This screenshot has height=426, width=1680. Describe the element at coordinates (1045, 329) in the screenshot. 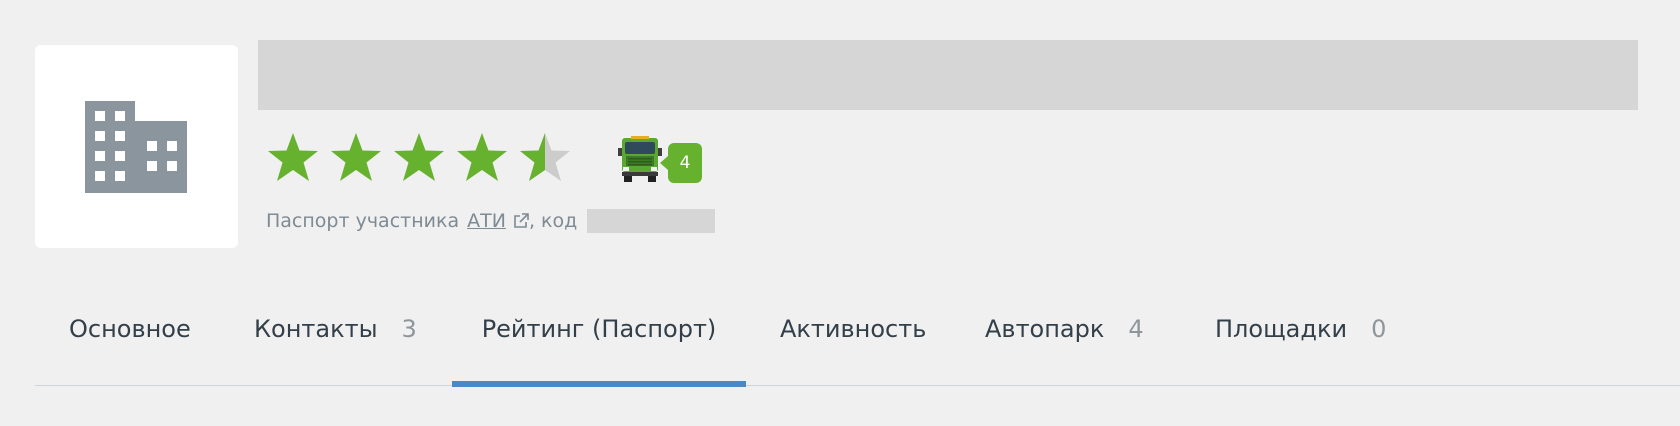

I see `tab-label: Автопарк` at that location.